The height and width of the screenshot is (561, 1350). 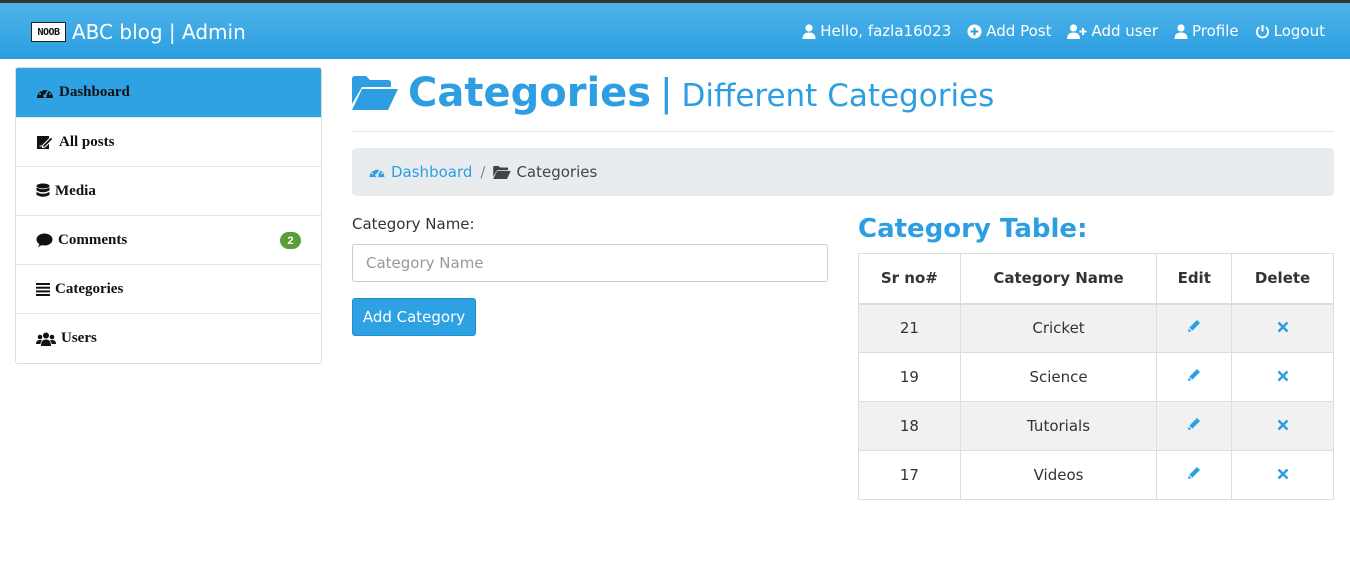 I want to click on list-icon, so click(x=43, y=289).